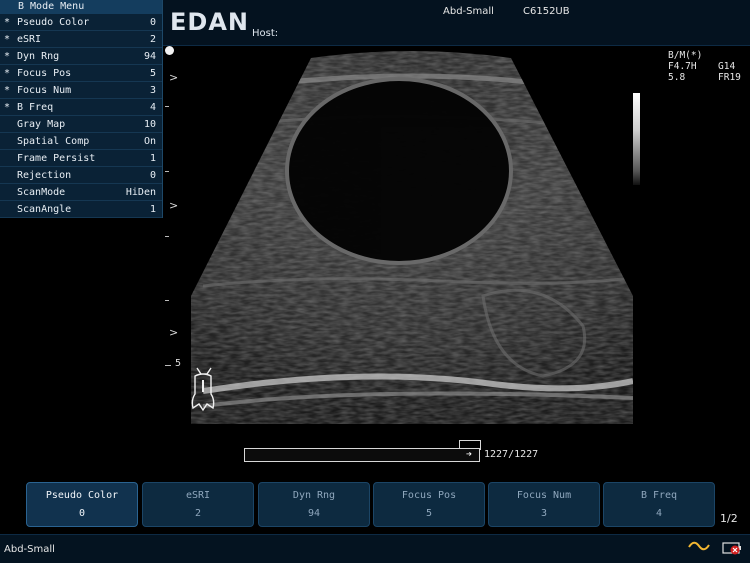 The image size is (750, 563). What do you see at coordinates (81, 192) in the screenshot?
I see `menu-item: ScanMode HiDen` at bounding box center [81, 192].